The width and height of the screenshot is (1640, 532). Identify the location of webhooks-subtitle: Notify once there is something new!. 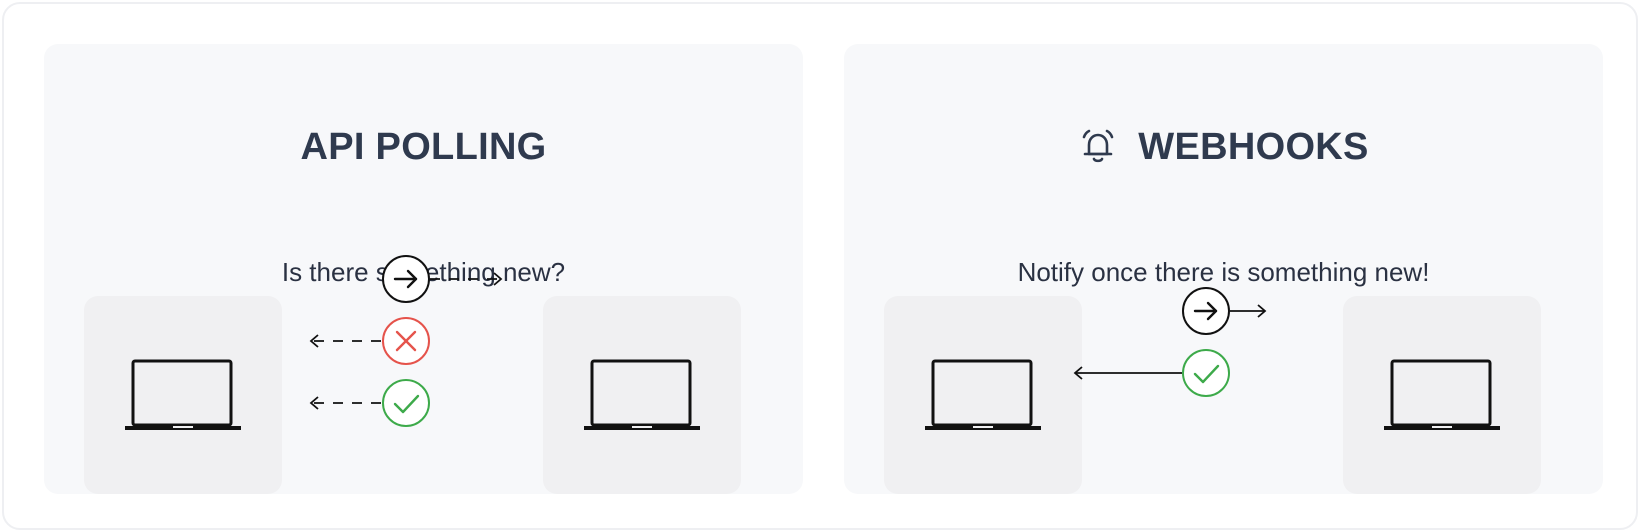
(1223, 272).